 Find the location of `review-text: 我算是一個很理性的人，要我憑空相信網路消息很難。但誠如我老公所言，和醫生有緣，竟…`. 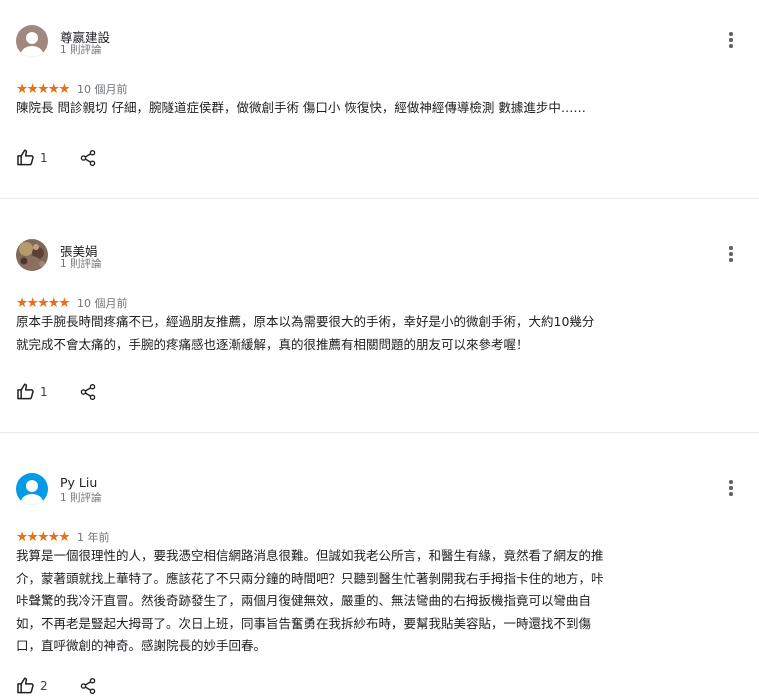

review-text: 我算是一個很理性的人，要我憑空相信網路消息很難。但誠如我老公所言，和醫生有緣，竟… is located at coordinates (310, 600).